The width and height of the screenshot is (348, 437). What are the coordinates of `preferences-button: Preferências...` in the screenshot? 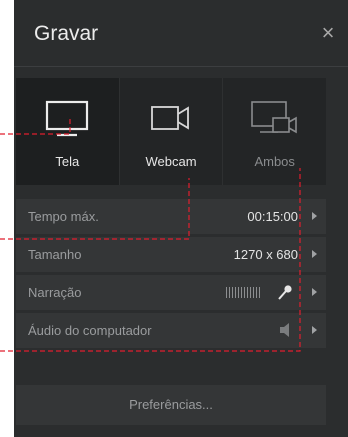 It's located at (171, 405).